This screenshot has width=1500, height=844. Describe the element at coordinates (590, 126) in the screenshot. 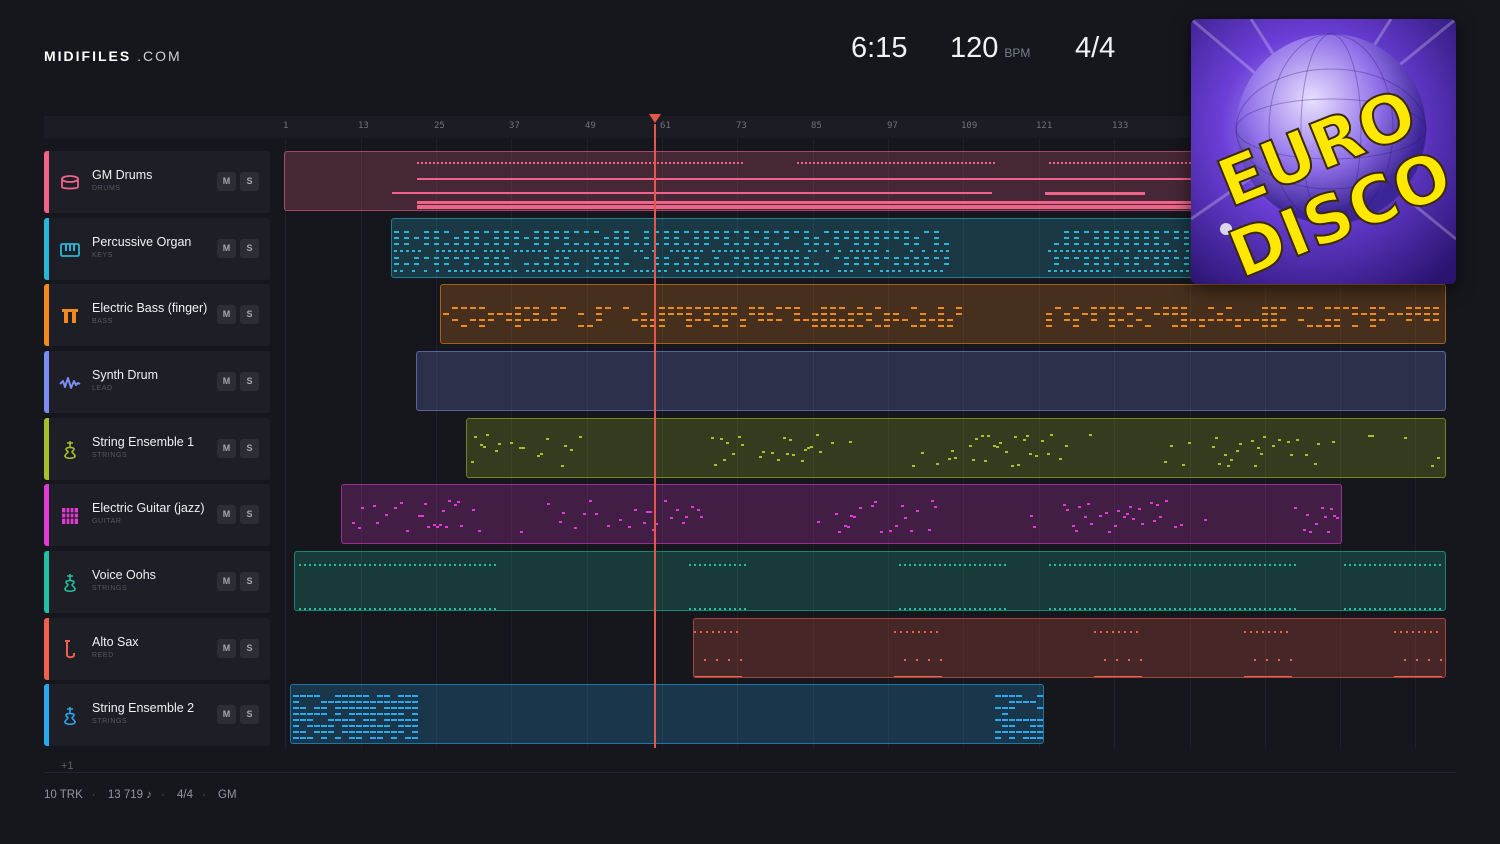

I see `bar-number: 49` at that location.